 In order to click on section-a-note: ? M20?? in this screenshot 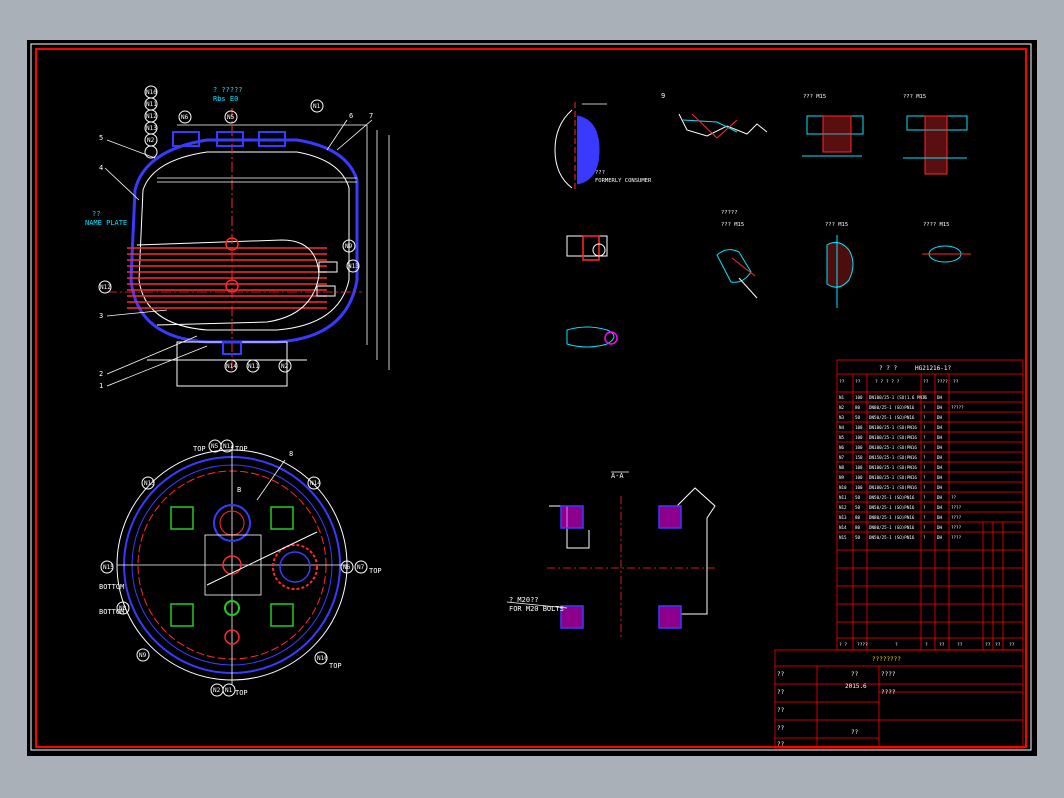, I will do `click(524, 600)`.